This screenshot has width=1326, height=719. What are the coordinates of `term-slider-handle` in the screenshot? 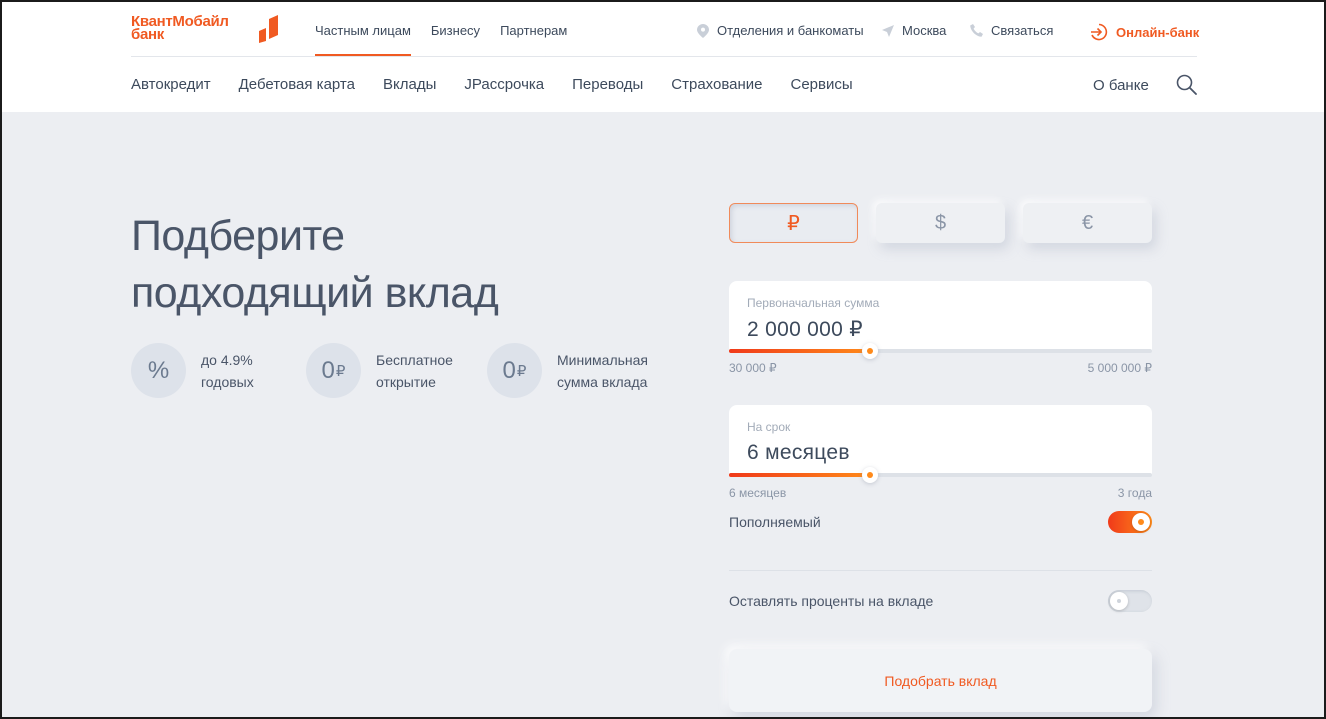 It's located at (870, 475).